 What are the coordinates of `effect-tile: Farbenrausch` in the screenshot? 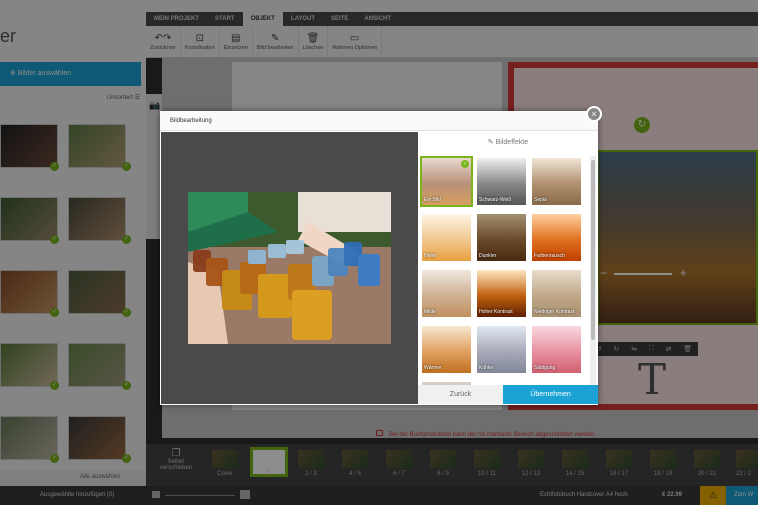 It's located at (556, 237).